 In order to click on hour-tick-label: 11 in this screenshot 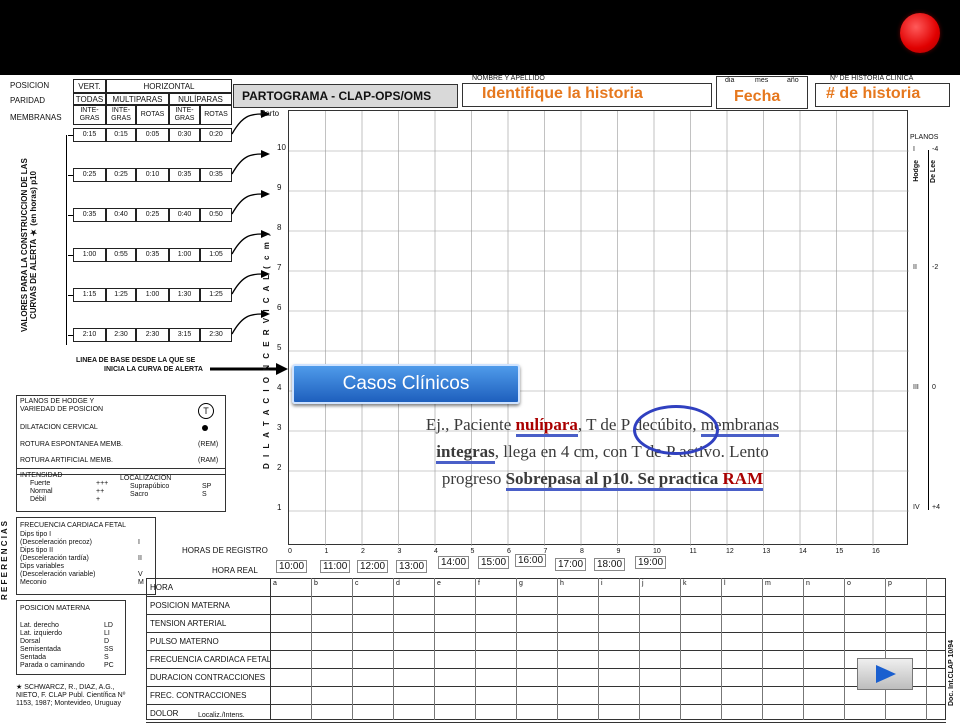, I will do `click(693, 551)`.